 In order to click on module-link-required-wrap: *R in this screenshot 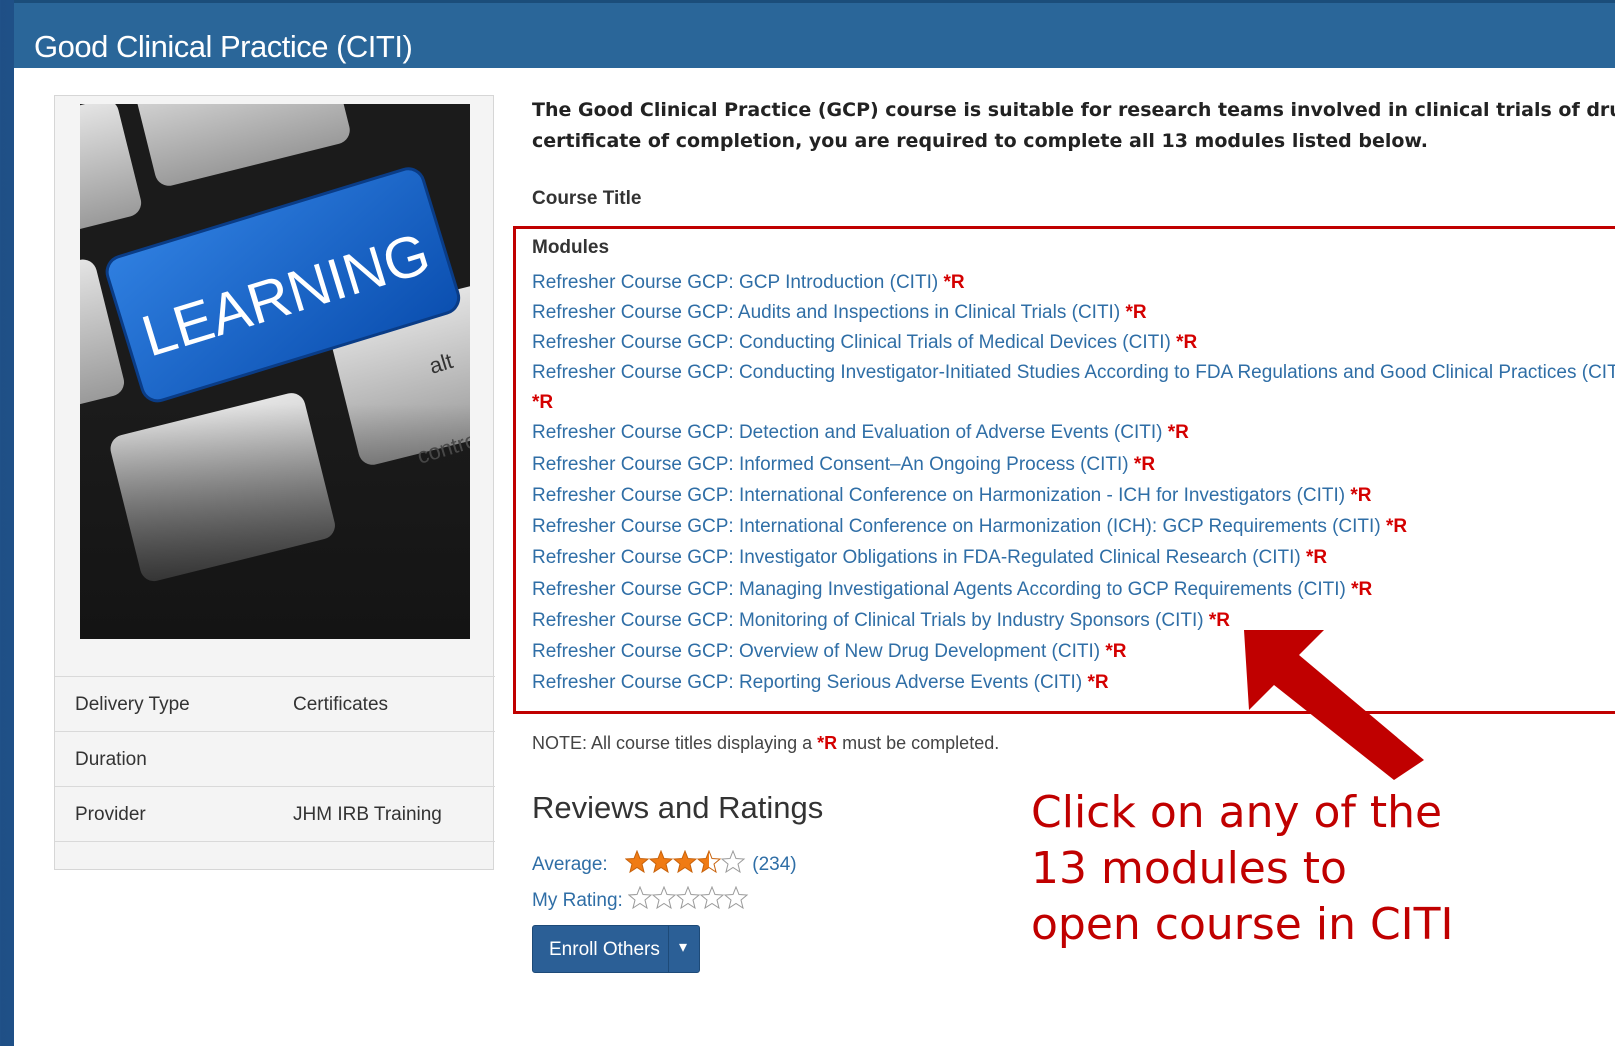, I will do `click(542, 403)`.